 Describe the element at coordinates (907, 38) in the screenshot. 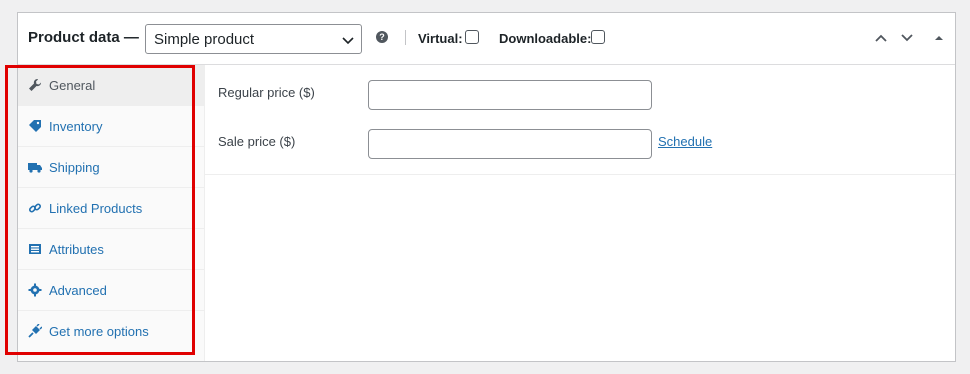

I see `move-down-icon` at that location.